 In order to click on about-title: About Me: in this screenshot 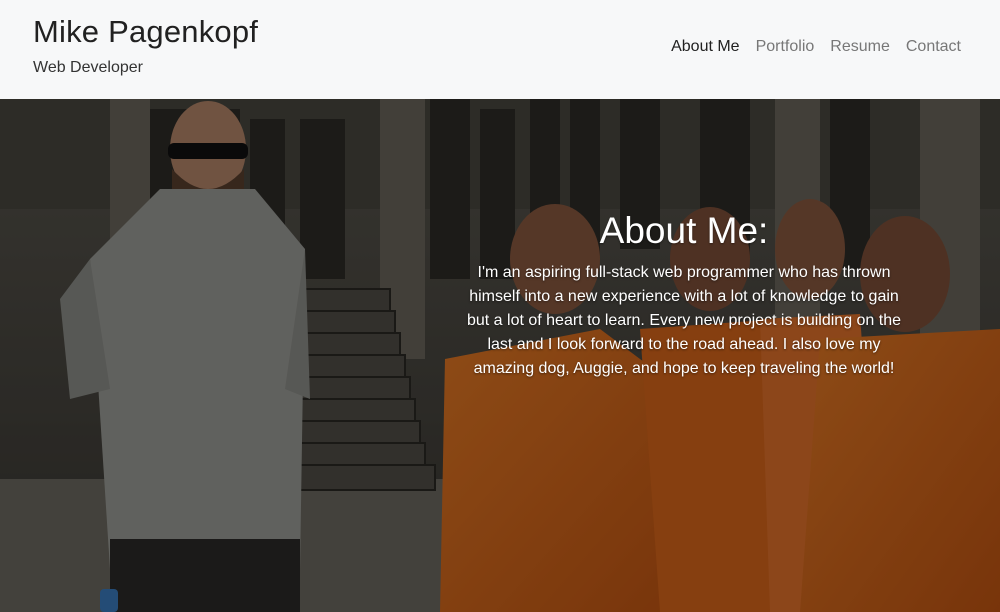, I will do `click(684, 230)`.